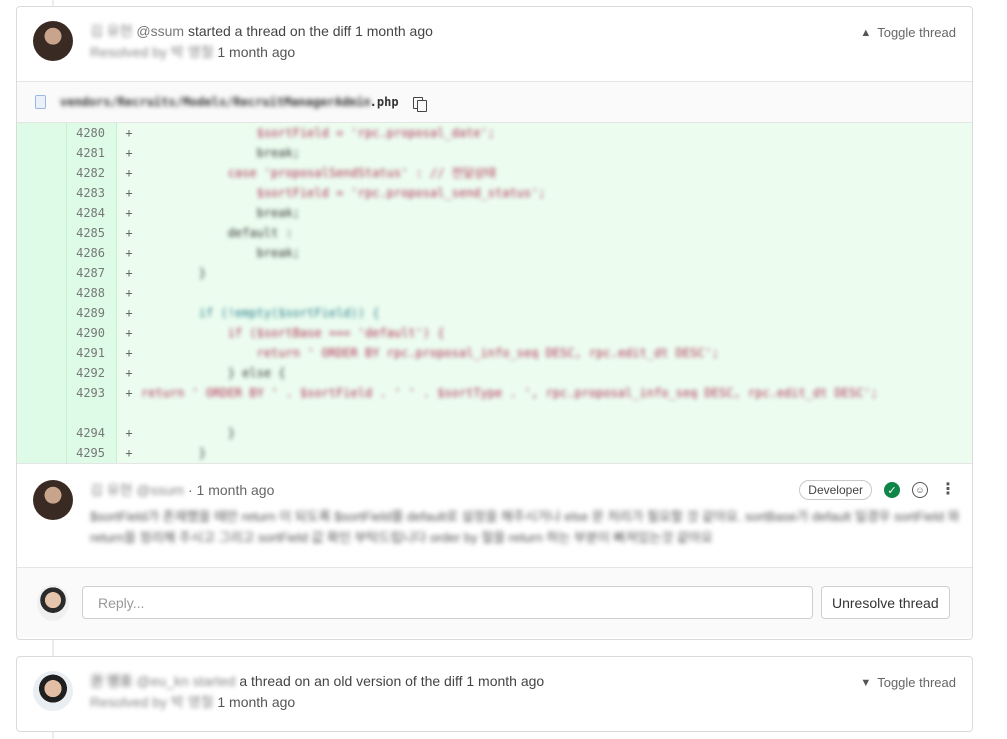 This screenshot has height=739, width=1007. What do you see at coordinates (92, 253) in the screenshot?
I see `new-line-number: 4286` at bounding box center [92, 253].